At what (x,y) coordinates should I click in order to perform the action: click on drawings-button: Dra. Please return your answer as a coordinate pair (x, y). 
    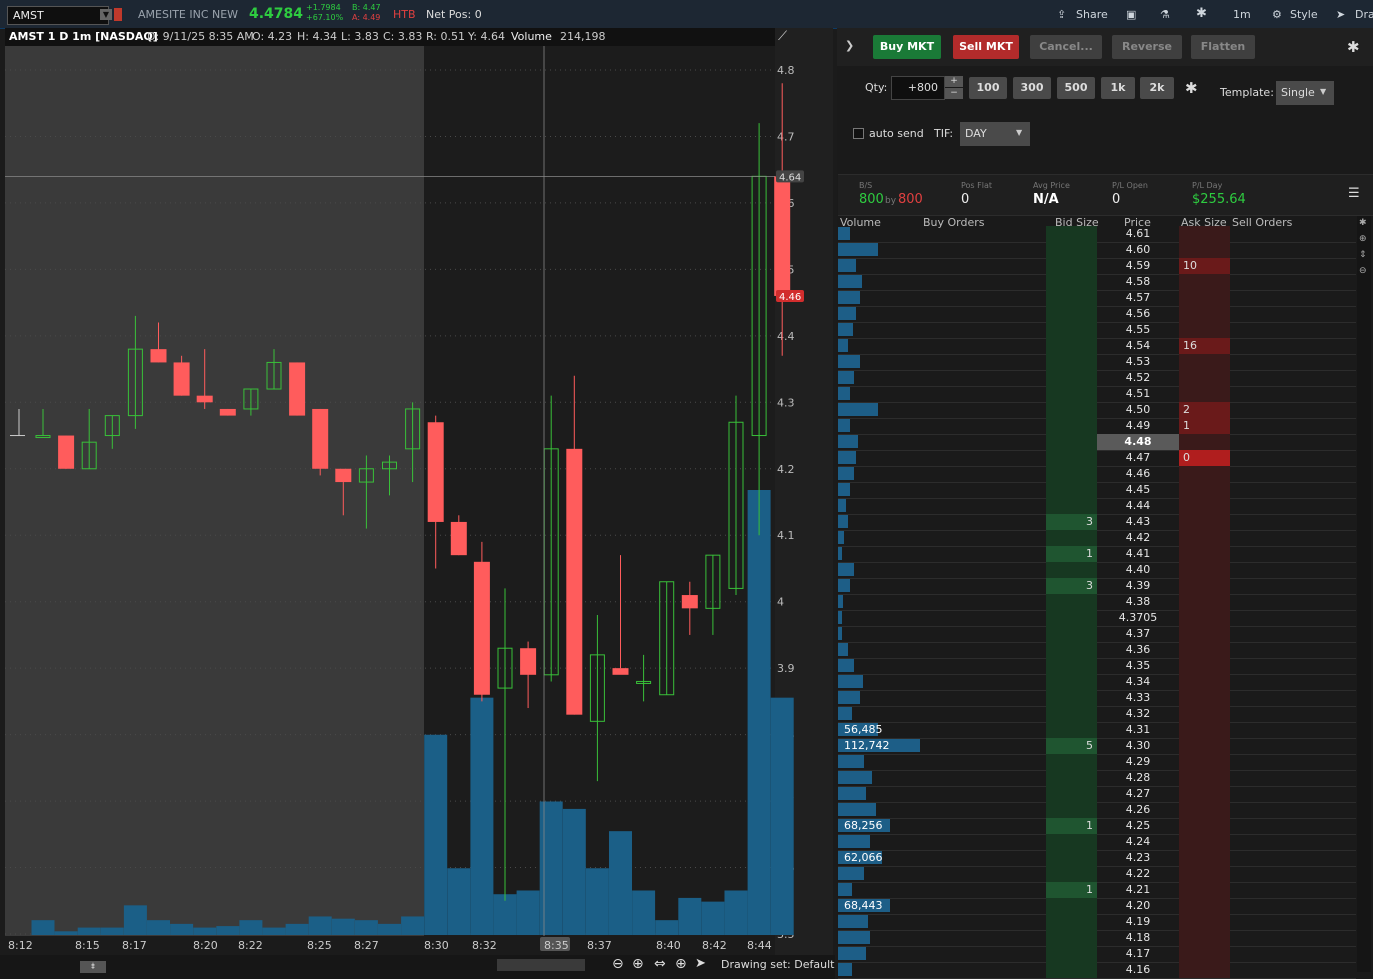
    Looking at the image, I should click on (1364, 14).